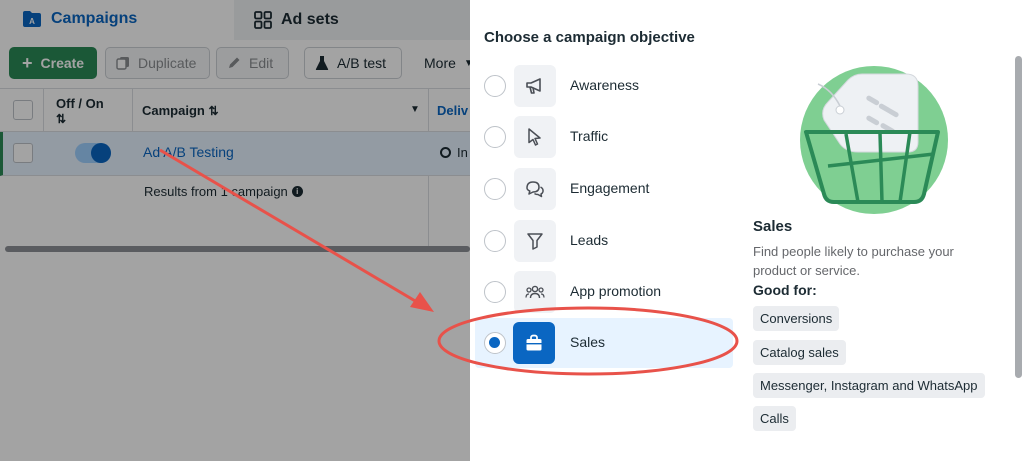 The width and height of the screenshot is (1024, 461). I want to click on ab-test-button: A/B test, so click(353, 63).